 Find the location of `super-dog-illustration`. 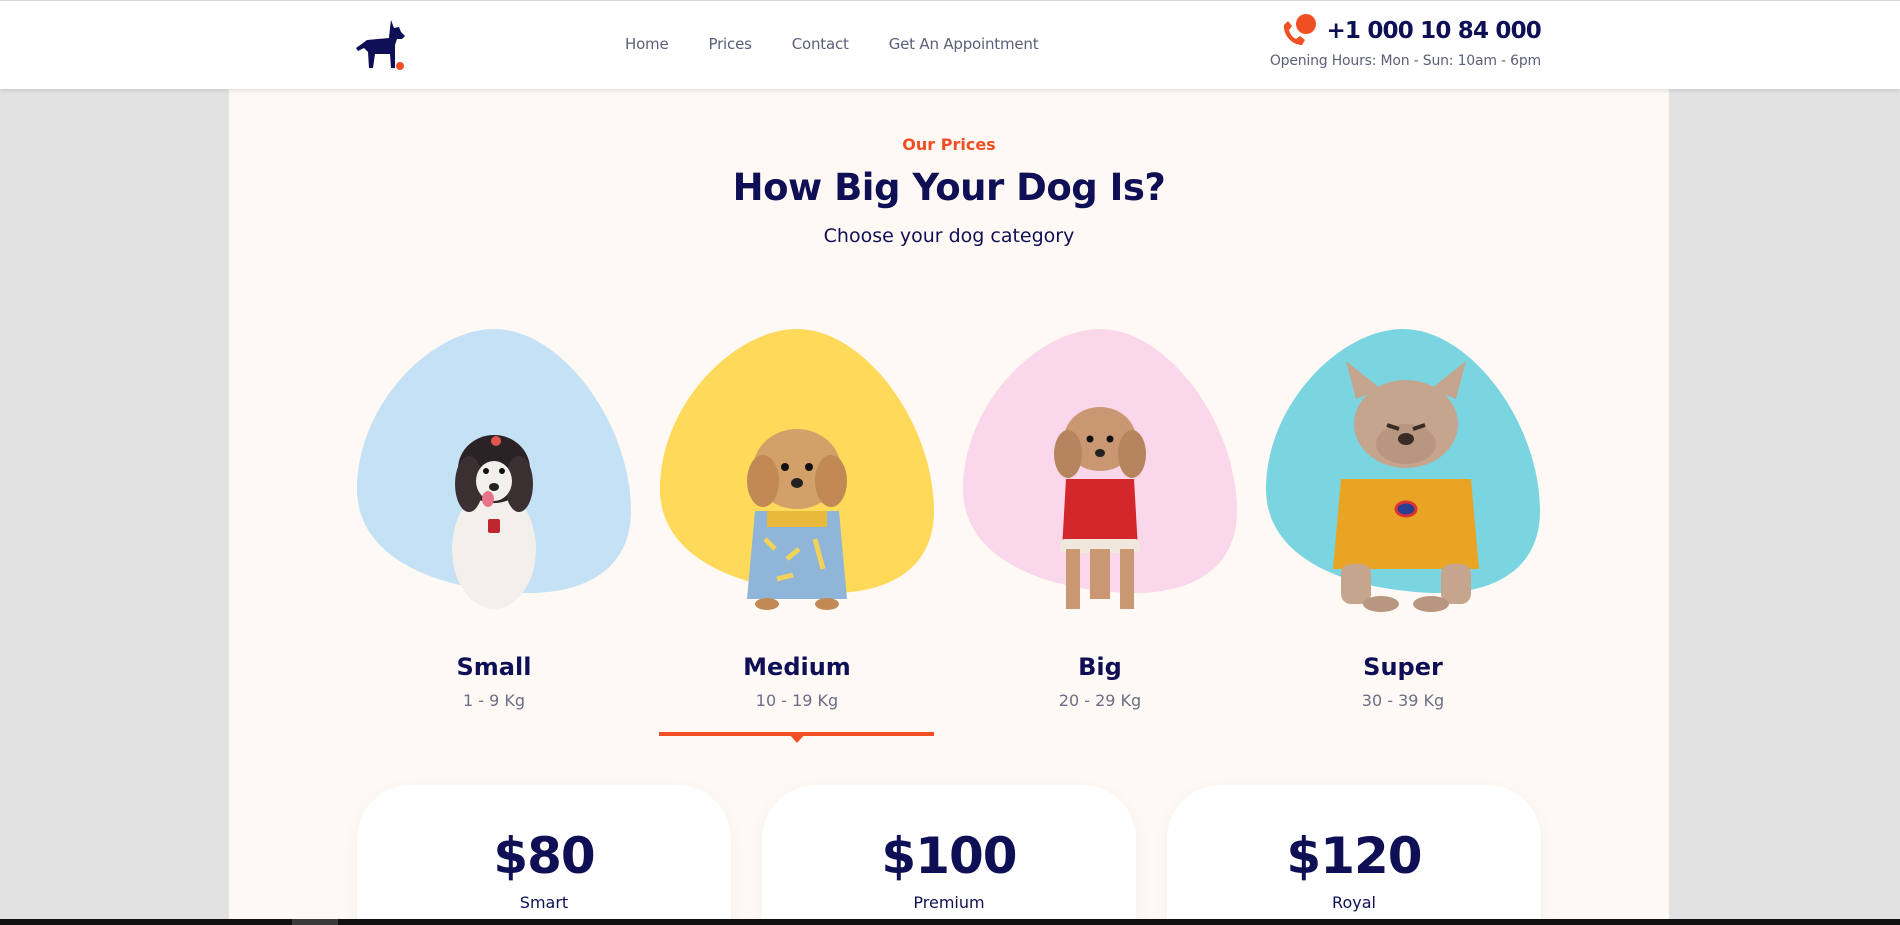

super-dog-illustration is located at coordinates (1406, 486).